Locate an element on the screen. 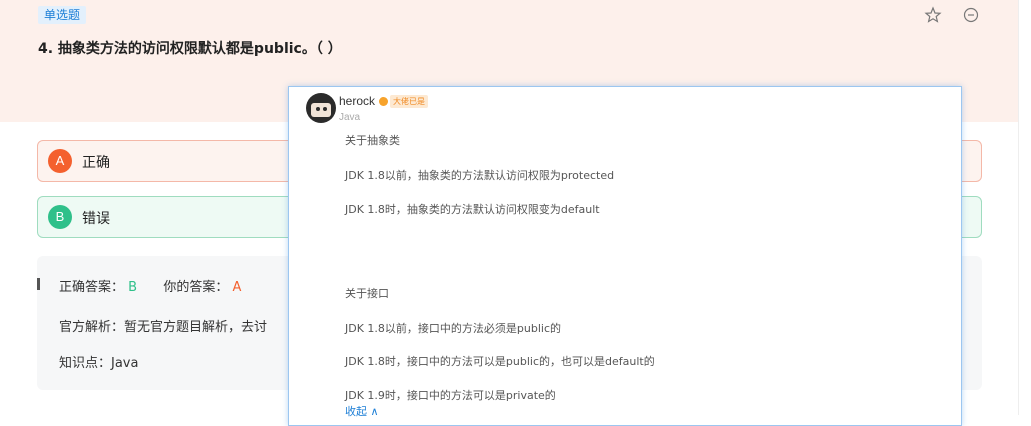 The image size is (1031, 426). option-letter-badge: A is located at coordinates (60, 161).